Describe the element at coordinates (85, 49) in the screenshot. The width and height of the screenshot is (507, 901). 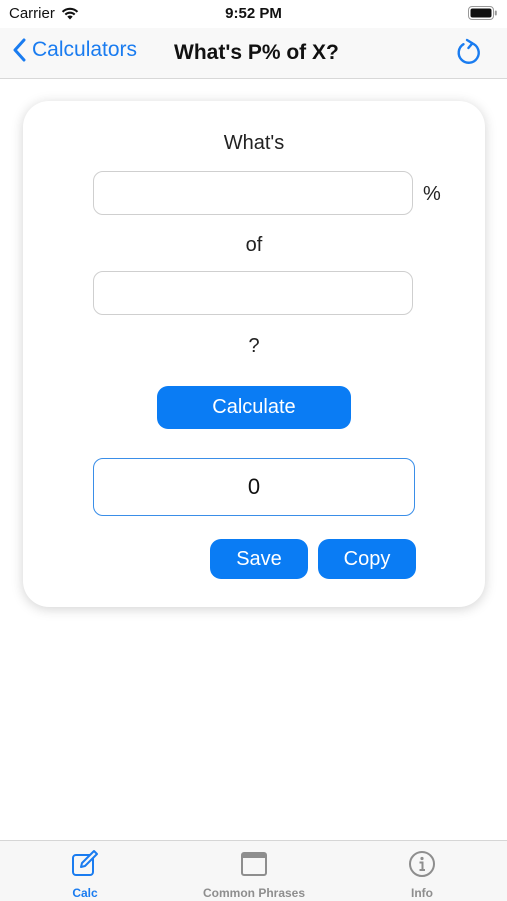
I see `back-button-label: Calculators` at that location.